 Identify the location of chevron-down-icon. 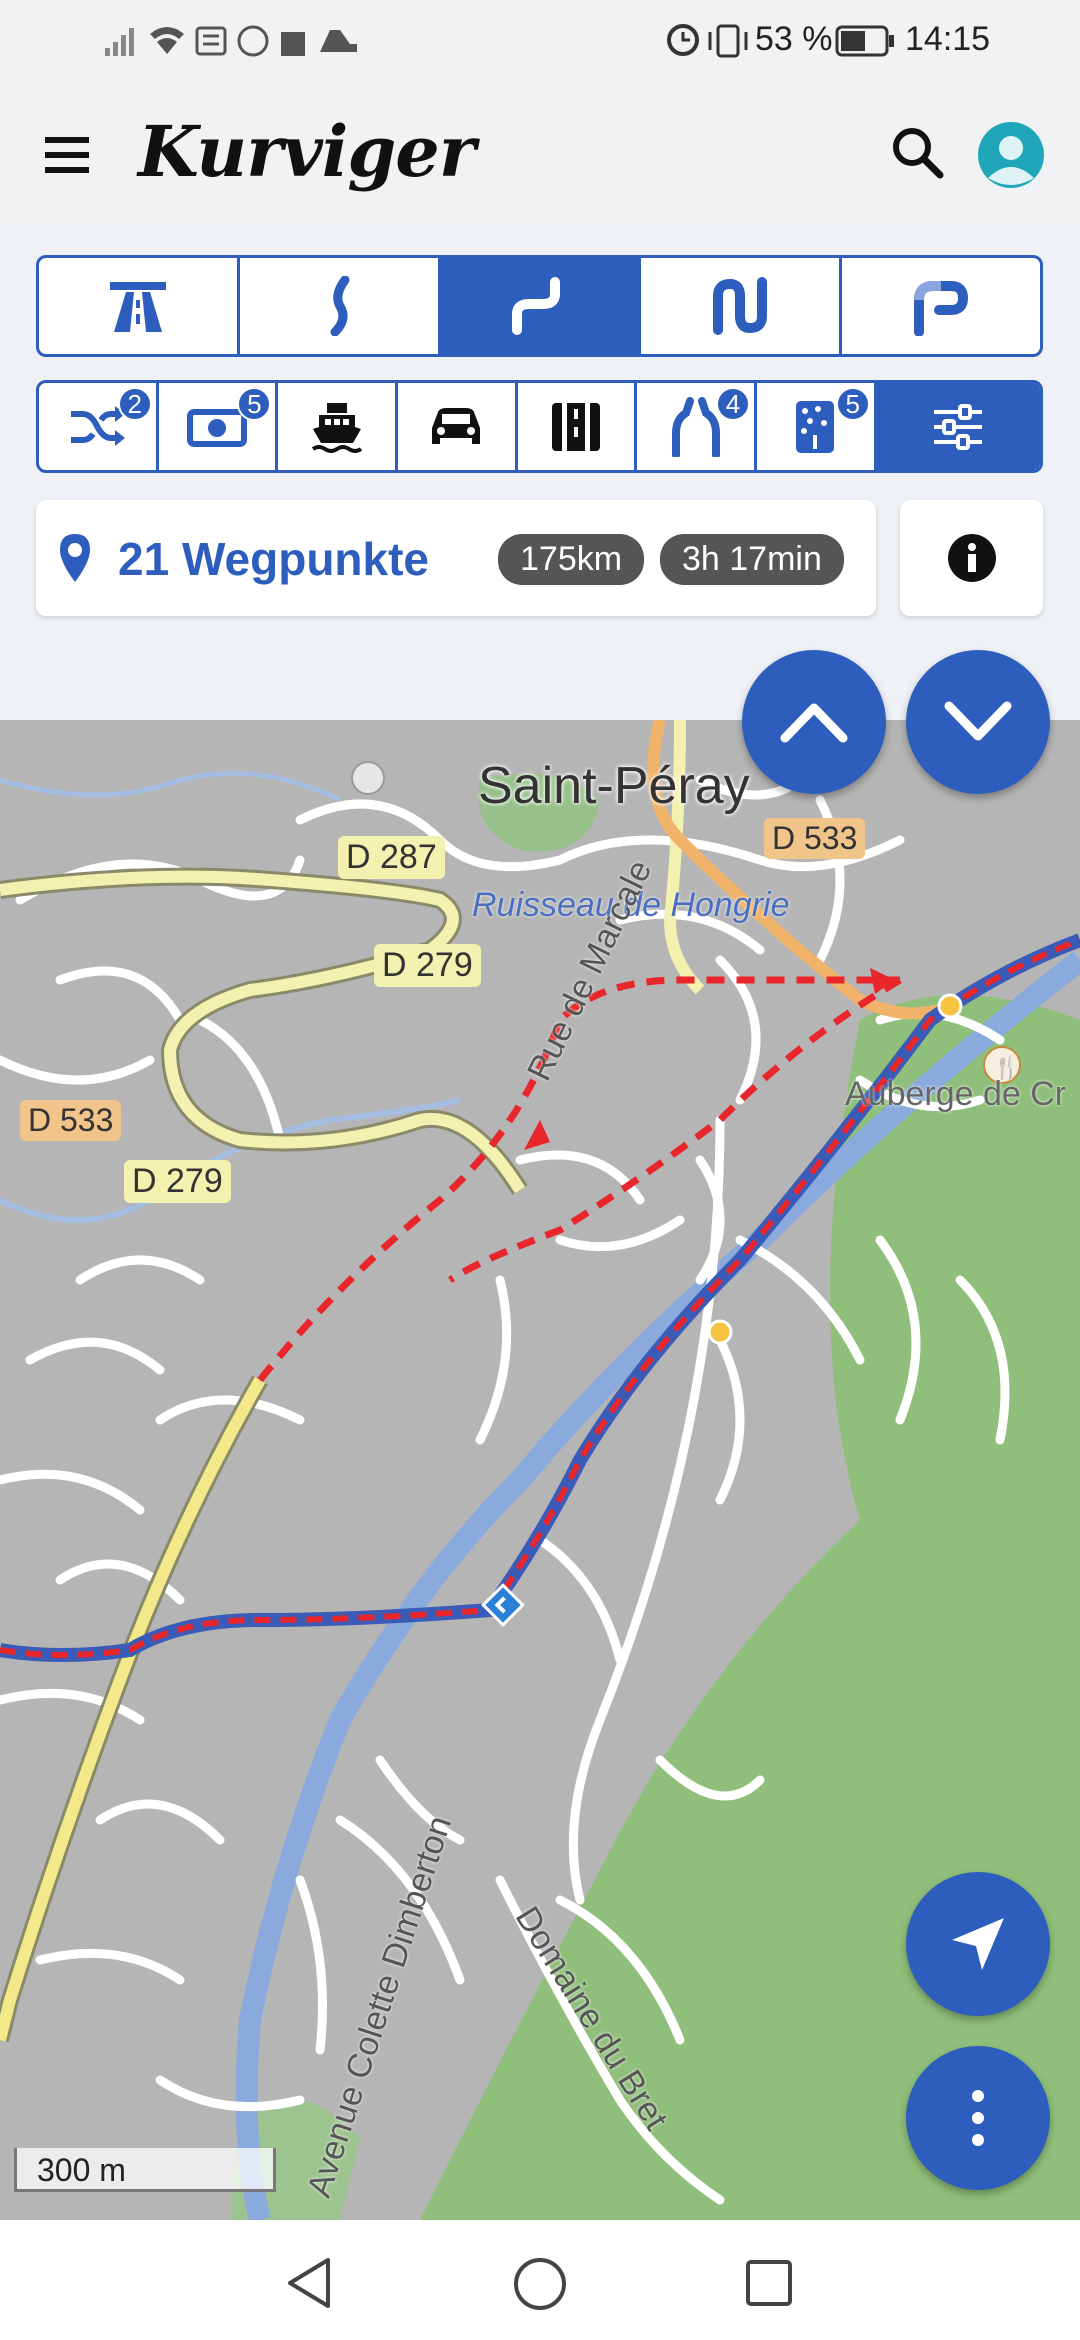
(978, 721).